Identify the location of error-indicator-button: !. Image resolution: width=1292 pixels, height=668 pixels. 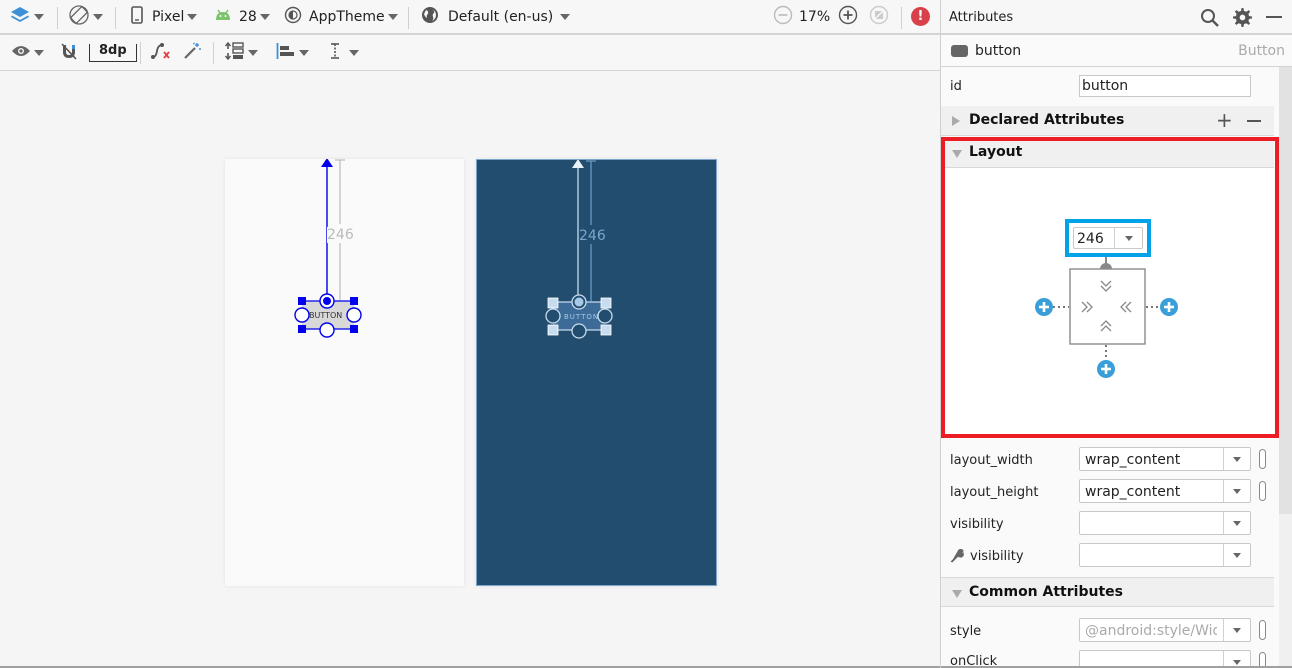
(920, 16).